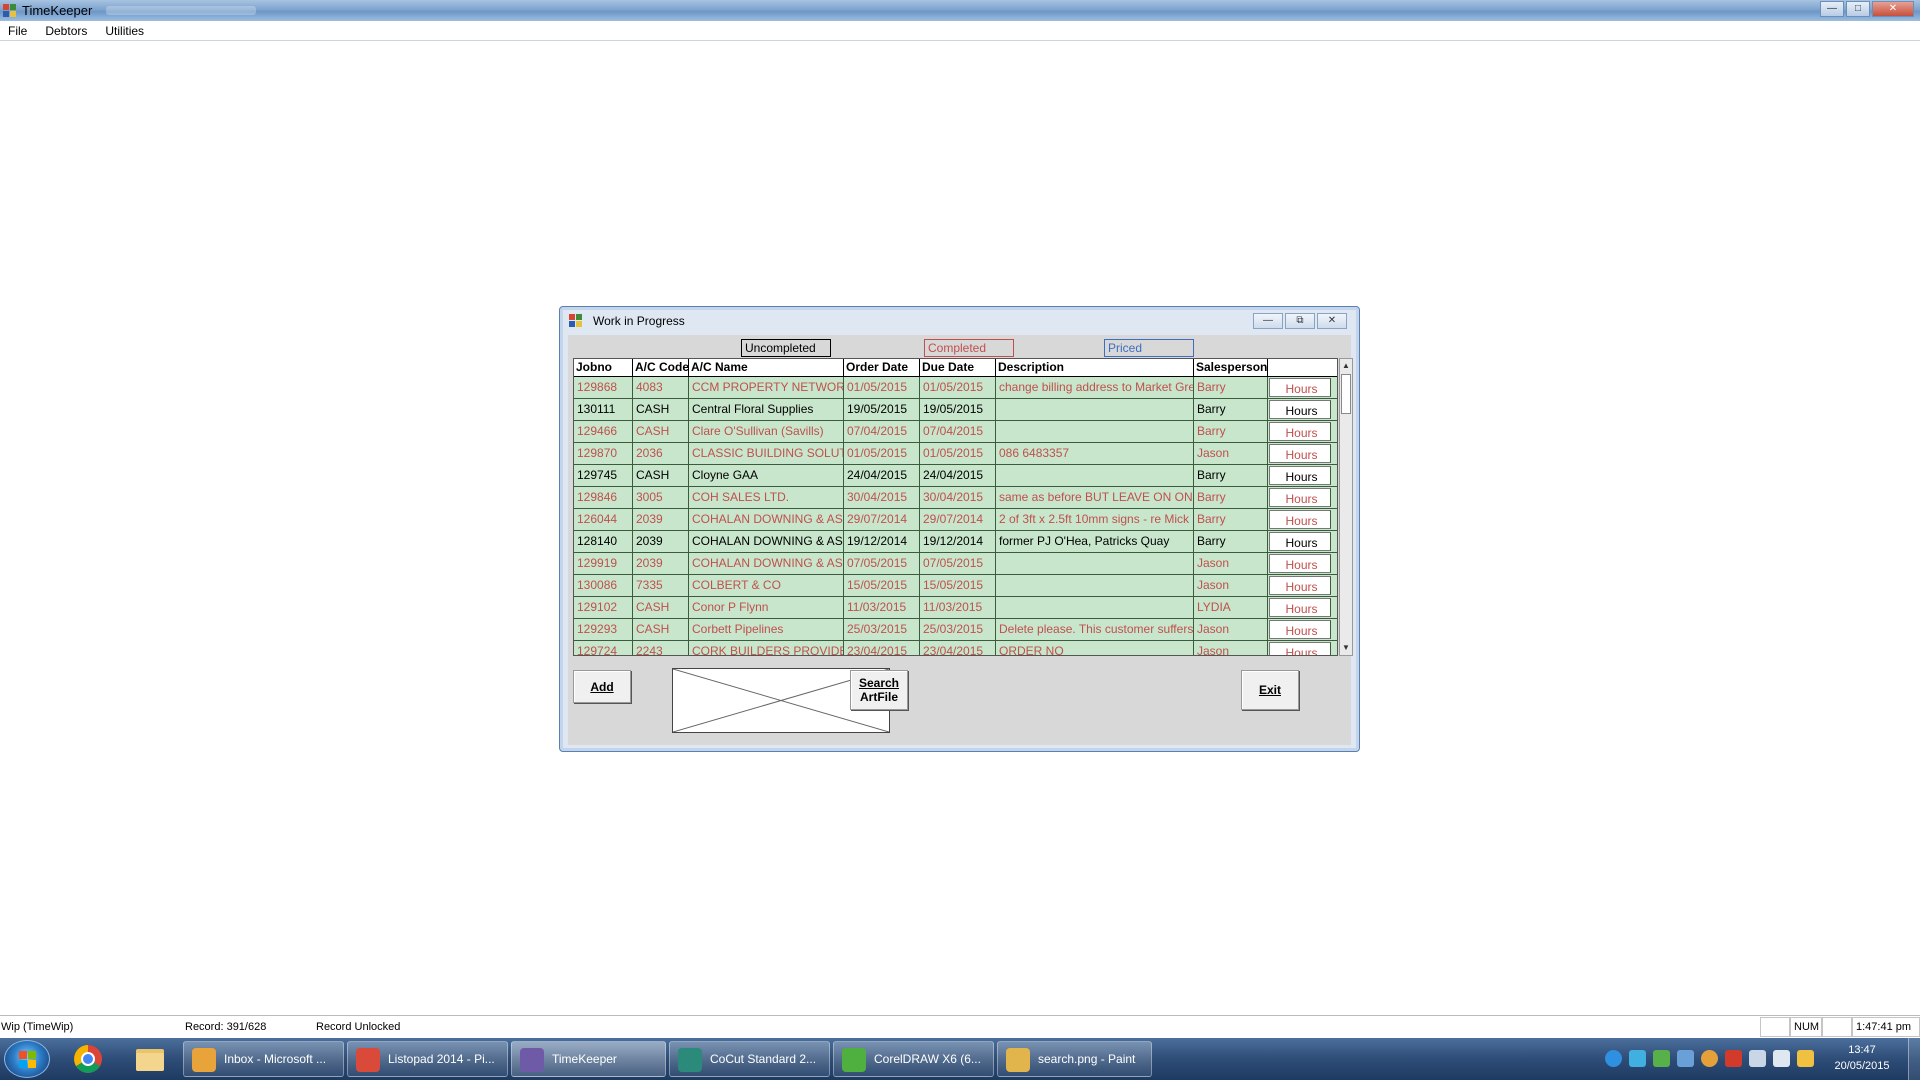 The width and height of the screenshot is (1920, 1080). I want to click on cell-ac-name: Clare O'Sullivan (Savills), so click(766, 431).